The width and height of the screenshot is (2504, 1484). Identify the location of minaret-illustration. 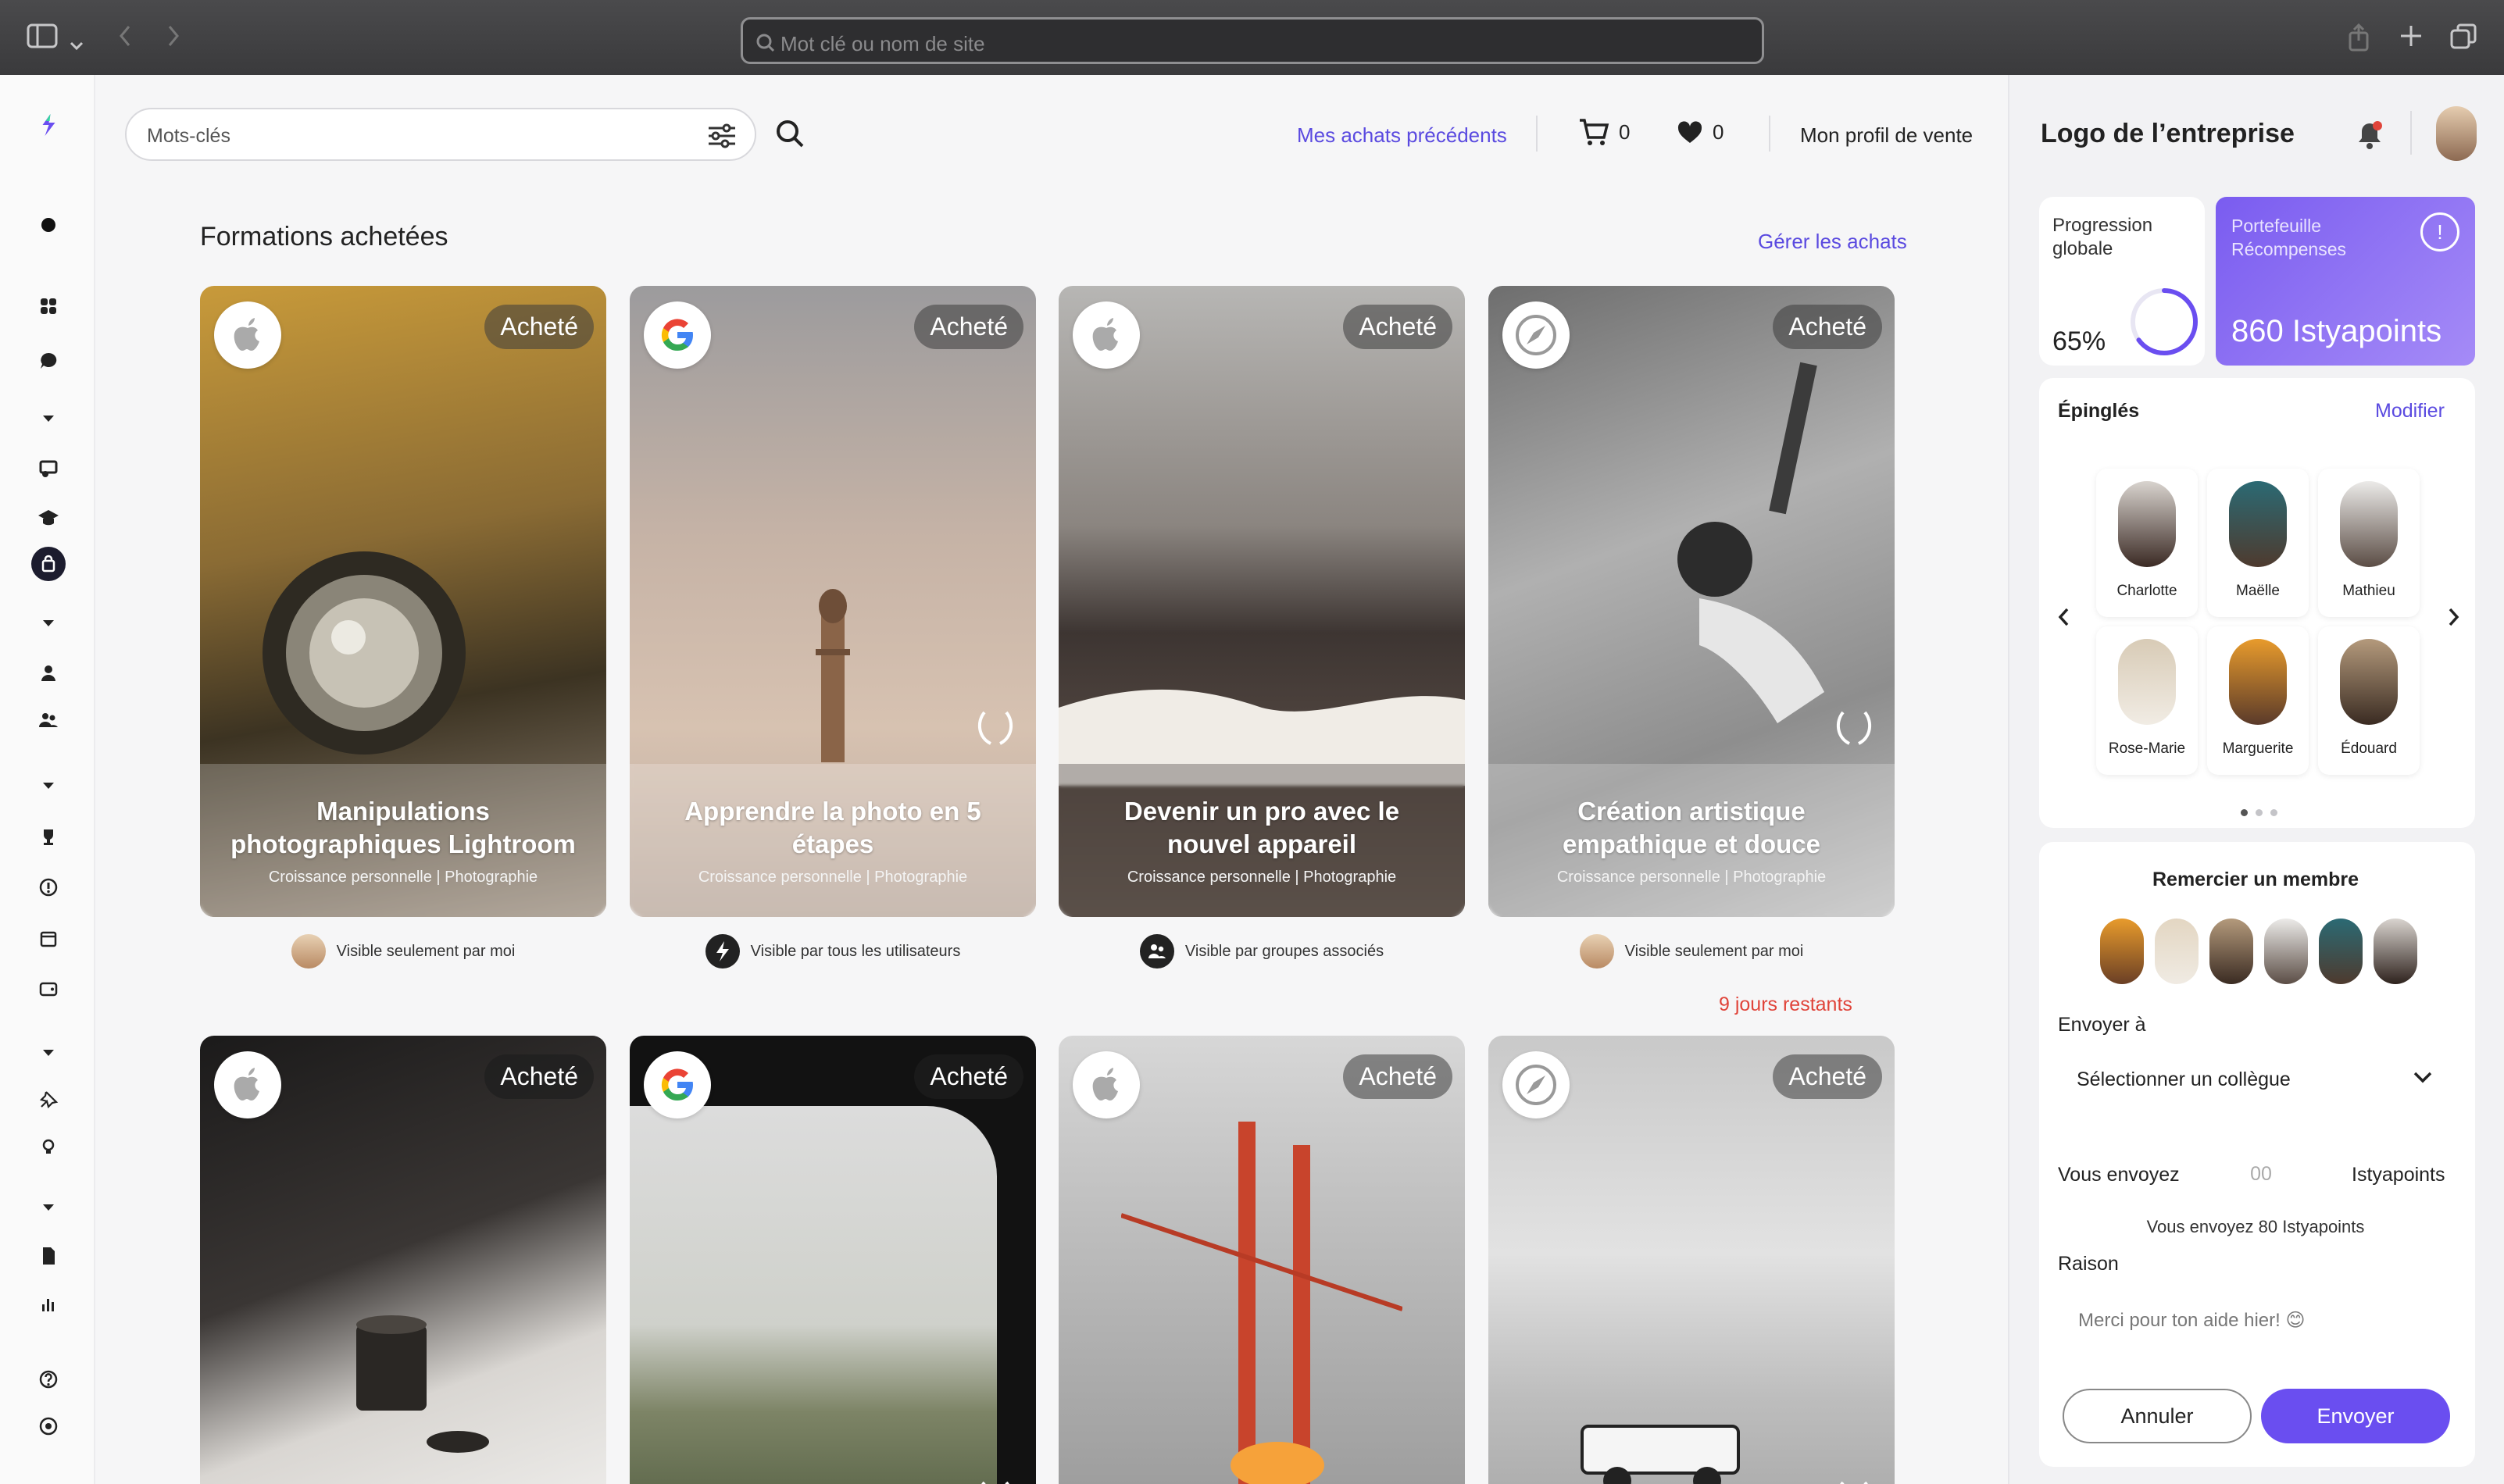
(833, 675).